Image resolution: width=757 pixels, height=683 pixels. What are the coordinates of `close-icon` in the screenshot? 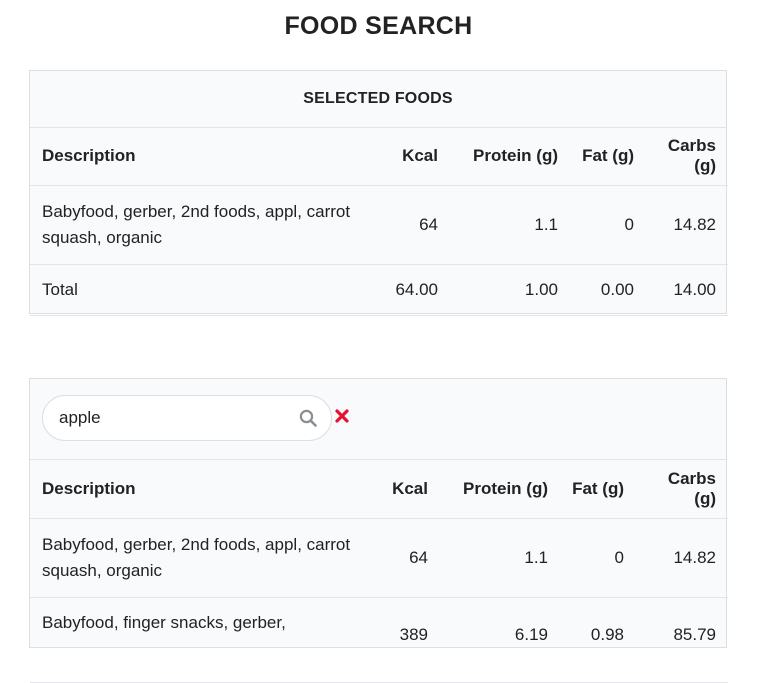 It's located at (342, 416).